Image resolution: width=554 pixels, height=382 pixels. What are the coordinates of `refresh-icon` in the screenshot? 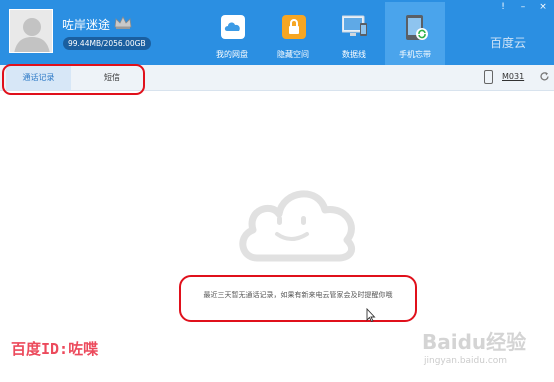 It's located at (544, 76).